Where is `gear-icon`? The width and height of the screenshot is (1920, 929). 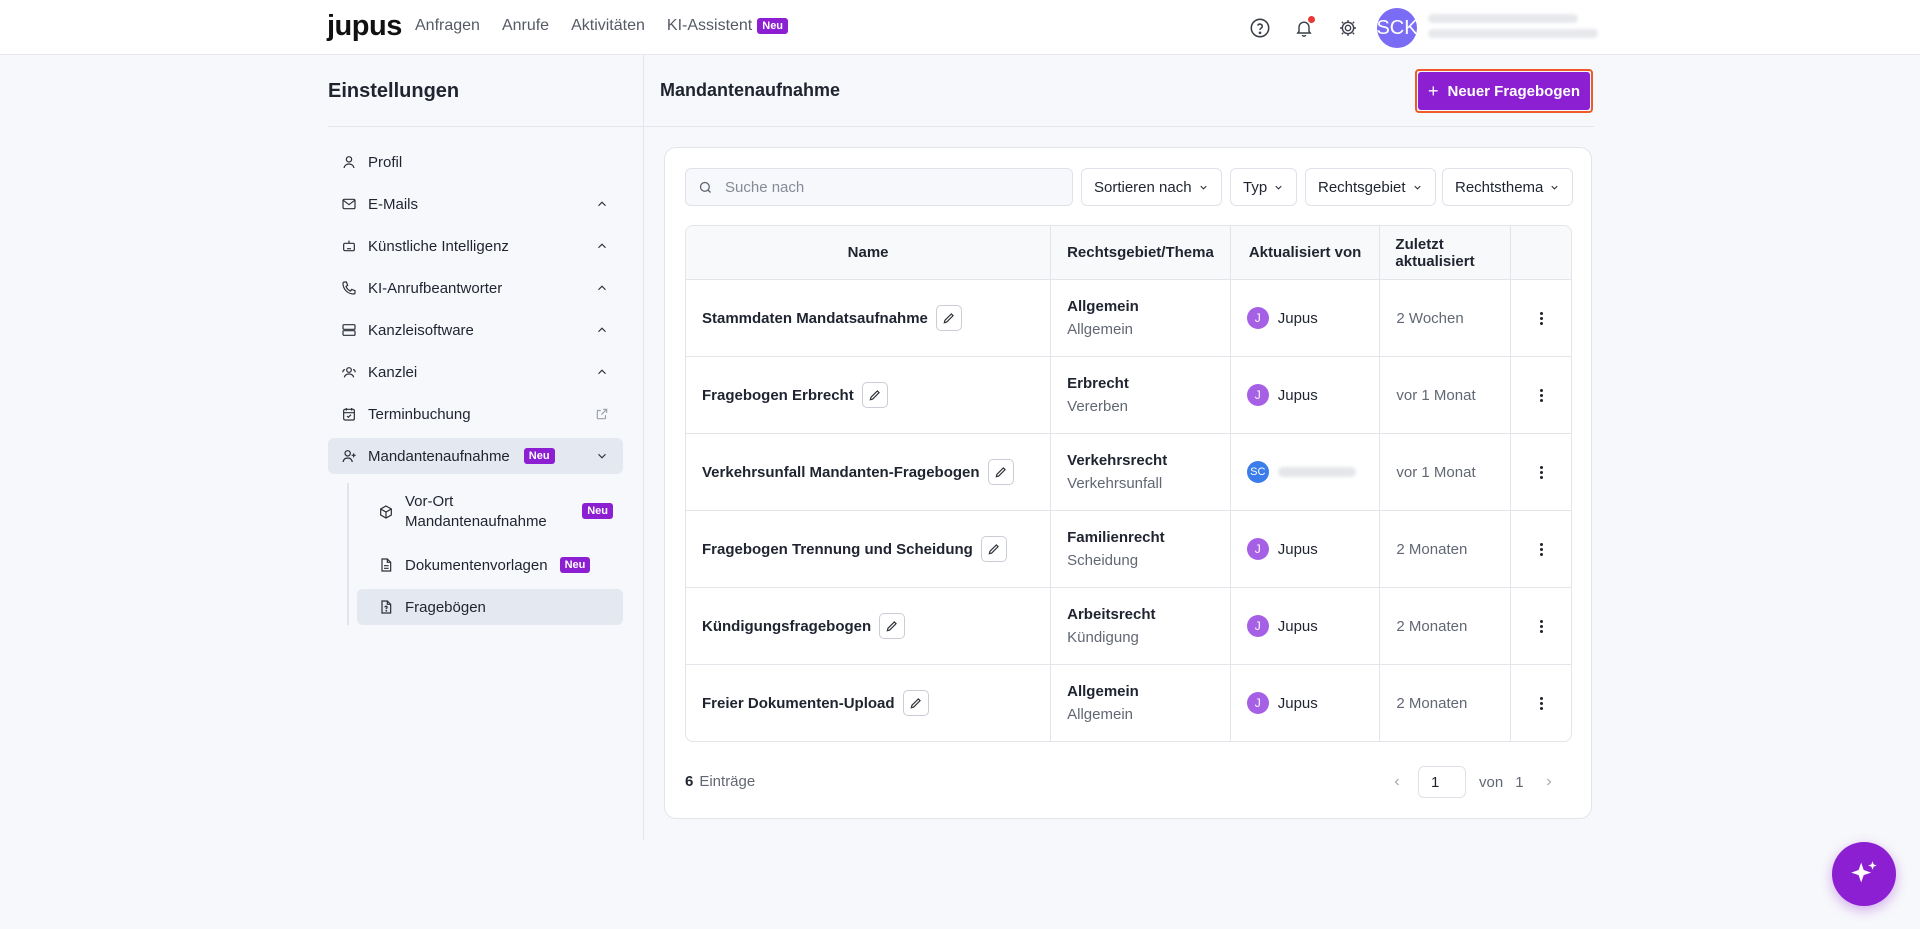 gear-icon is located at coordinates (1348, 27).